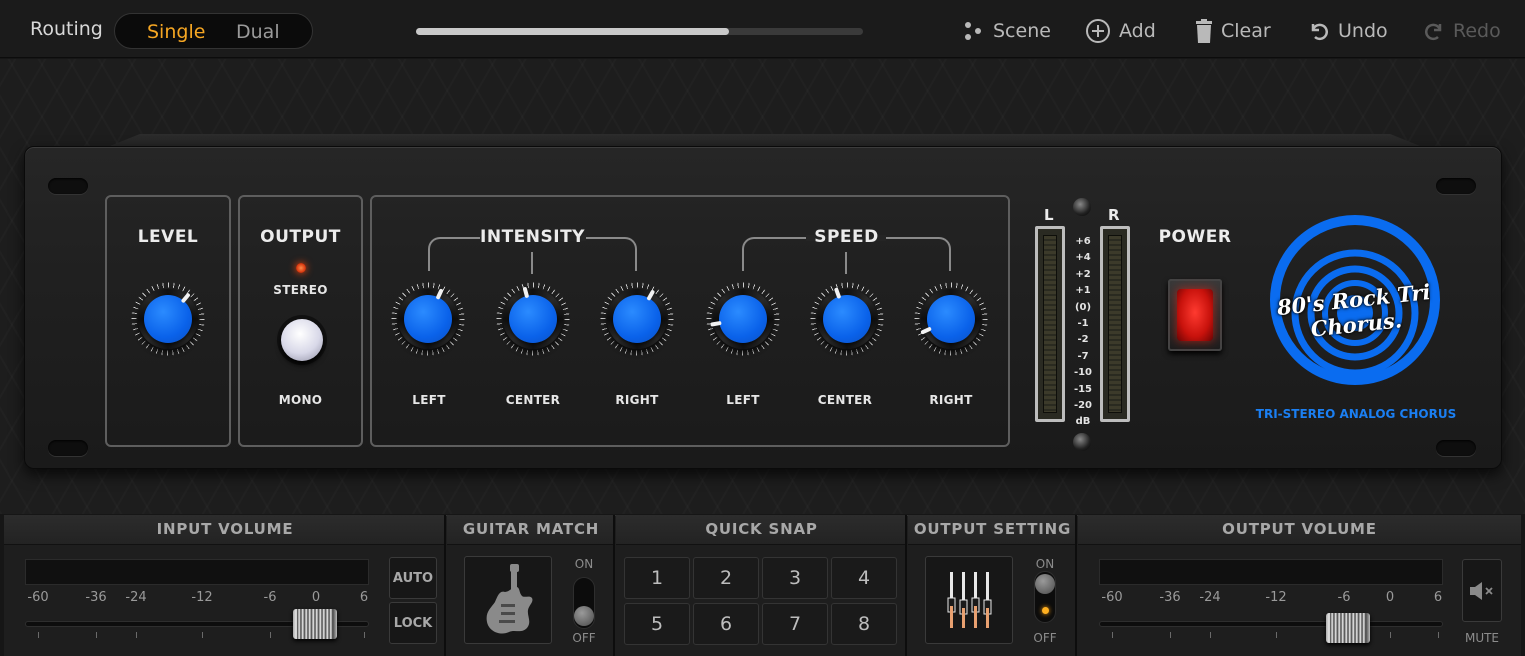 This screenshot has height=656, width=1525. I want to click on quick-snap-button-8: 8, so click(864, 624).